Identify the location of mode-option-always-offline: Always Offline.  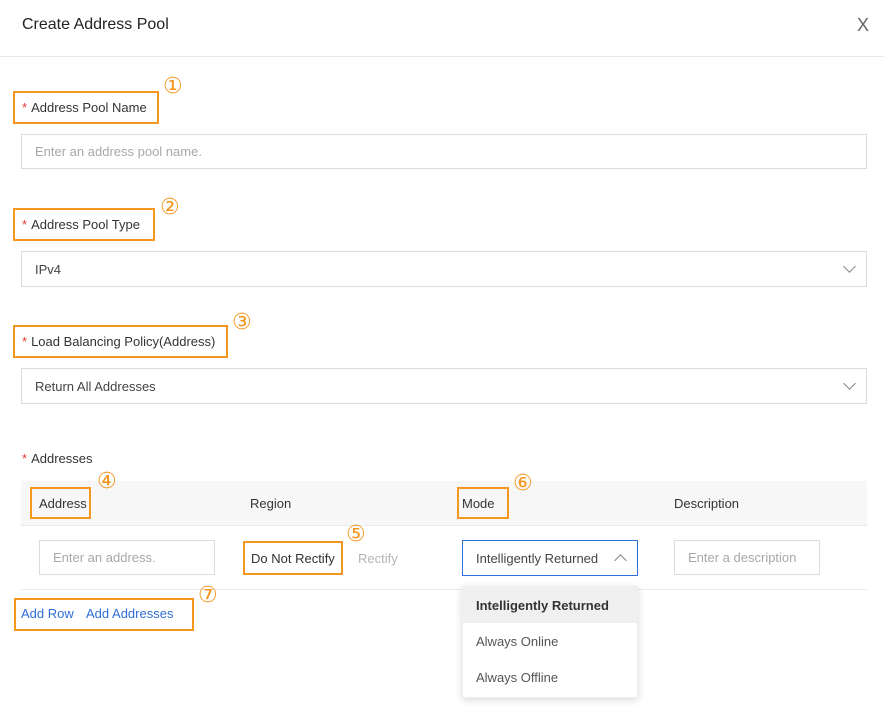
(550, 677).